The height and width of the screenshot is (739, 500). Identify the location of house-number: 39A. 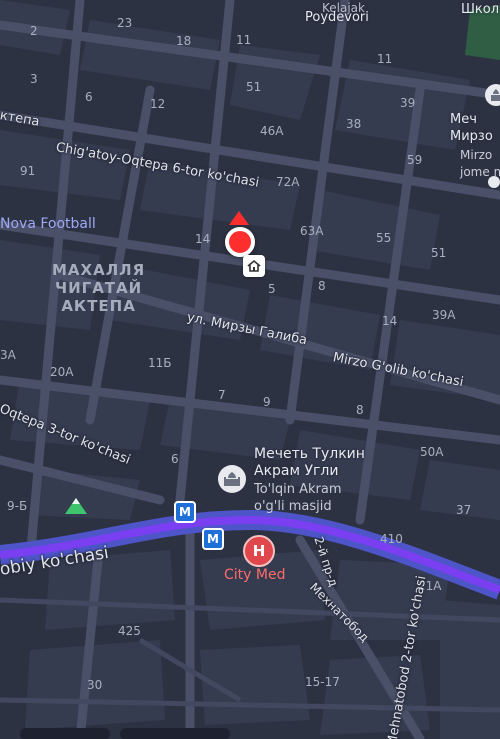
(444, 315).